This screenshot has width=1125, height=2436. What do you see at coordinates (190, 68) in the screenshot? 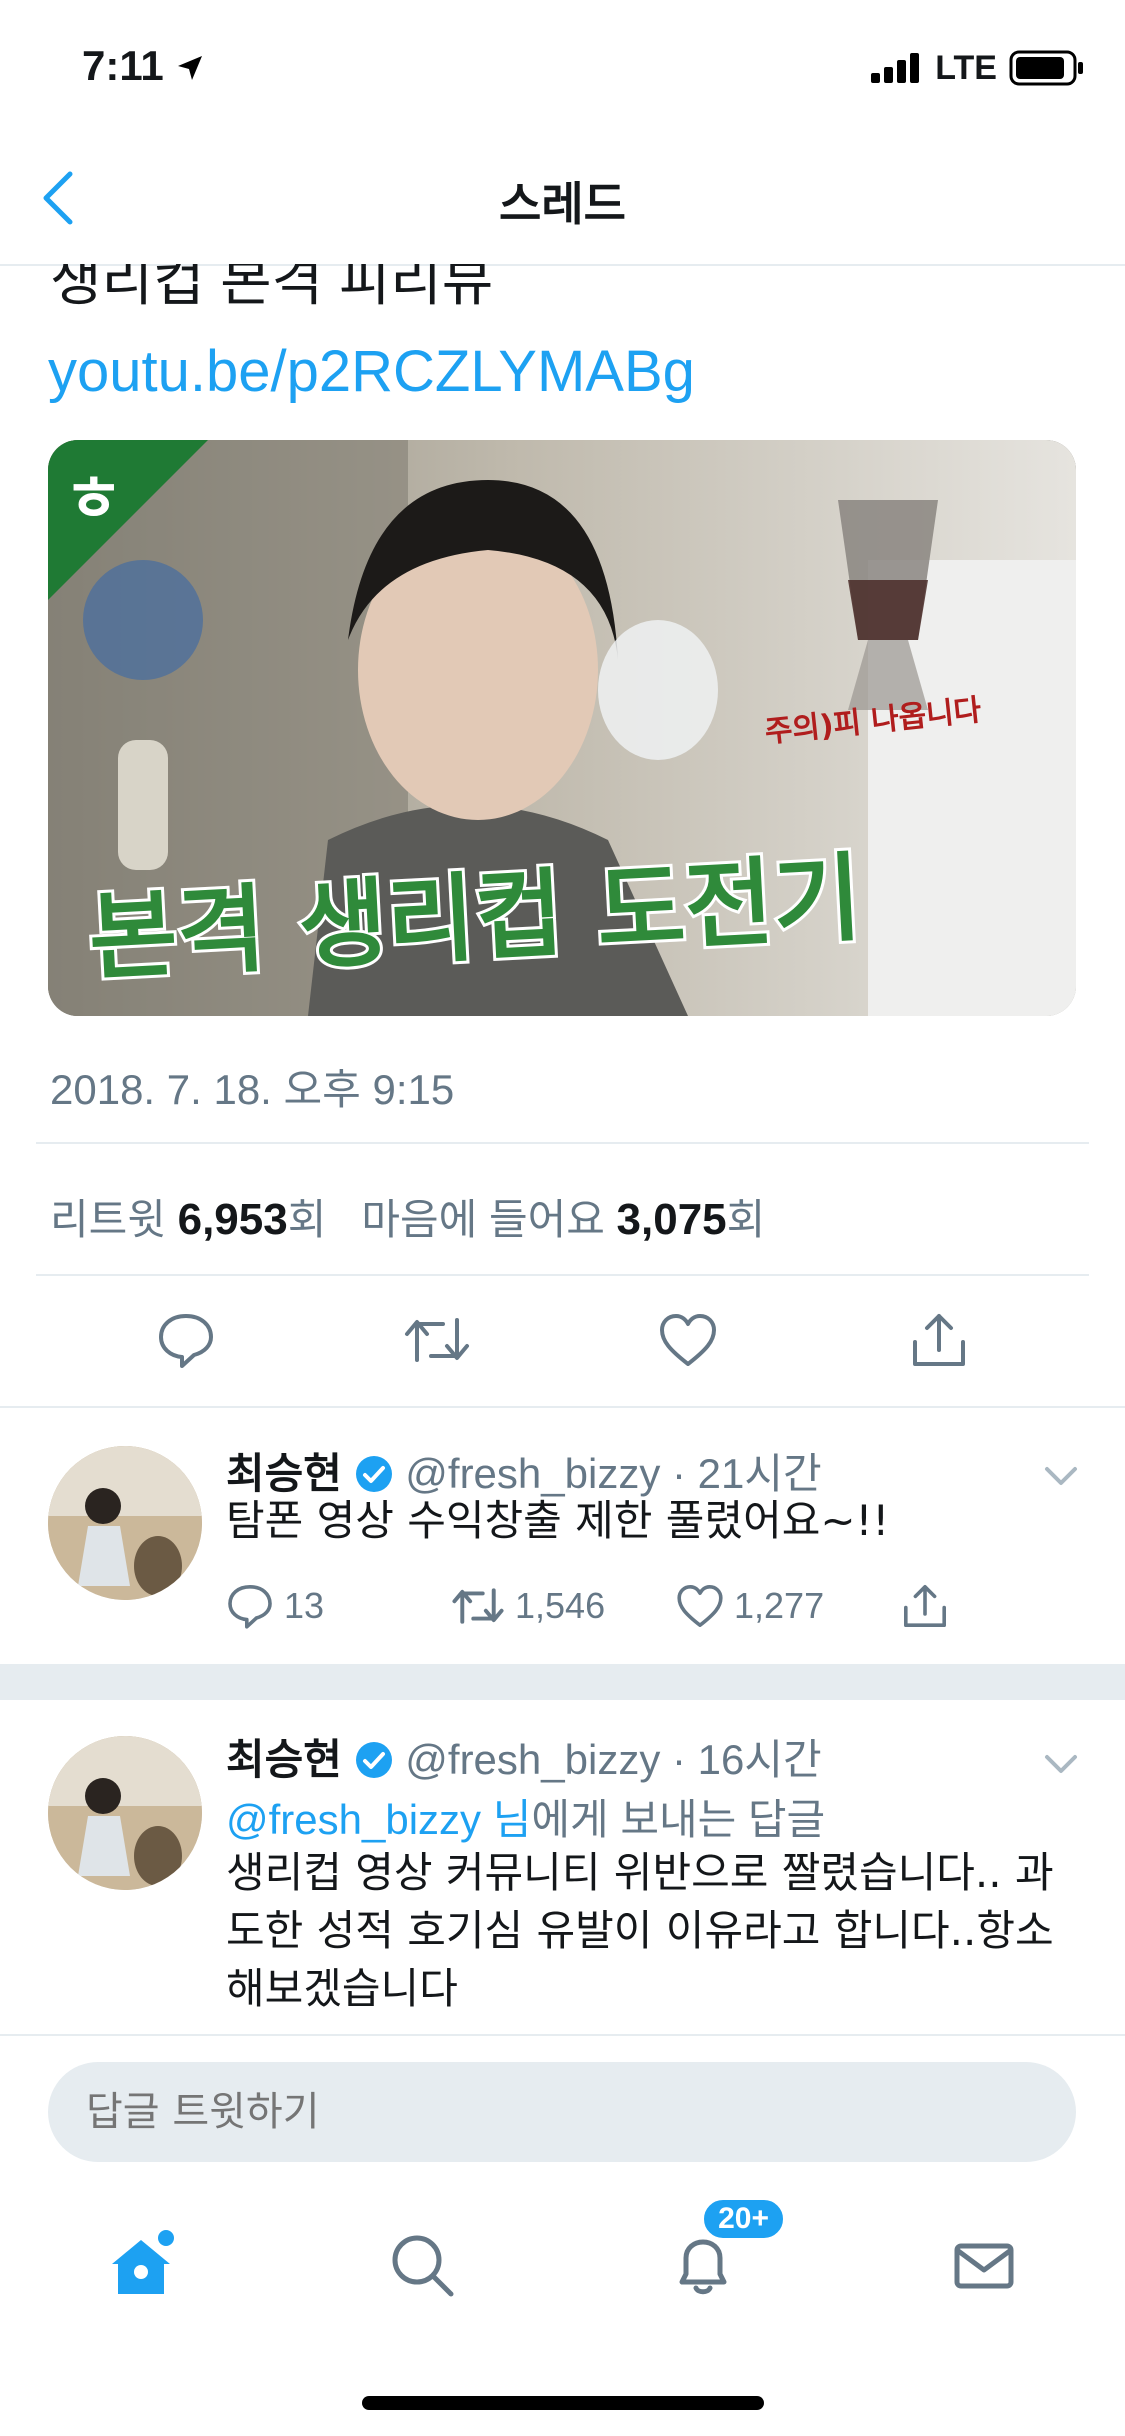
I see `location-arrow-icon` at bounding box center [190, 68].